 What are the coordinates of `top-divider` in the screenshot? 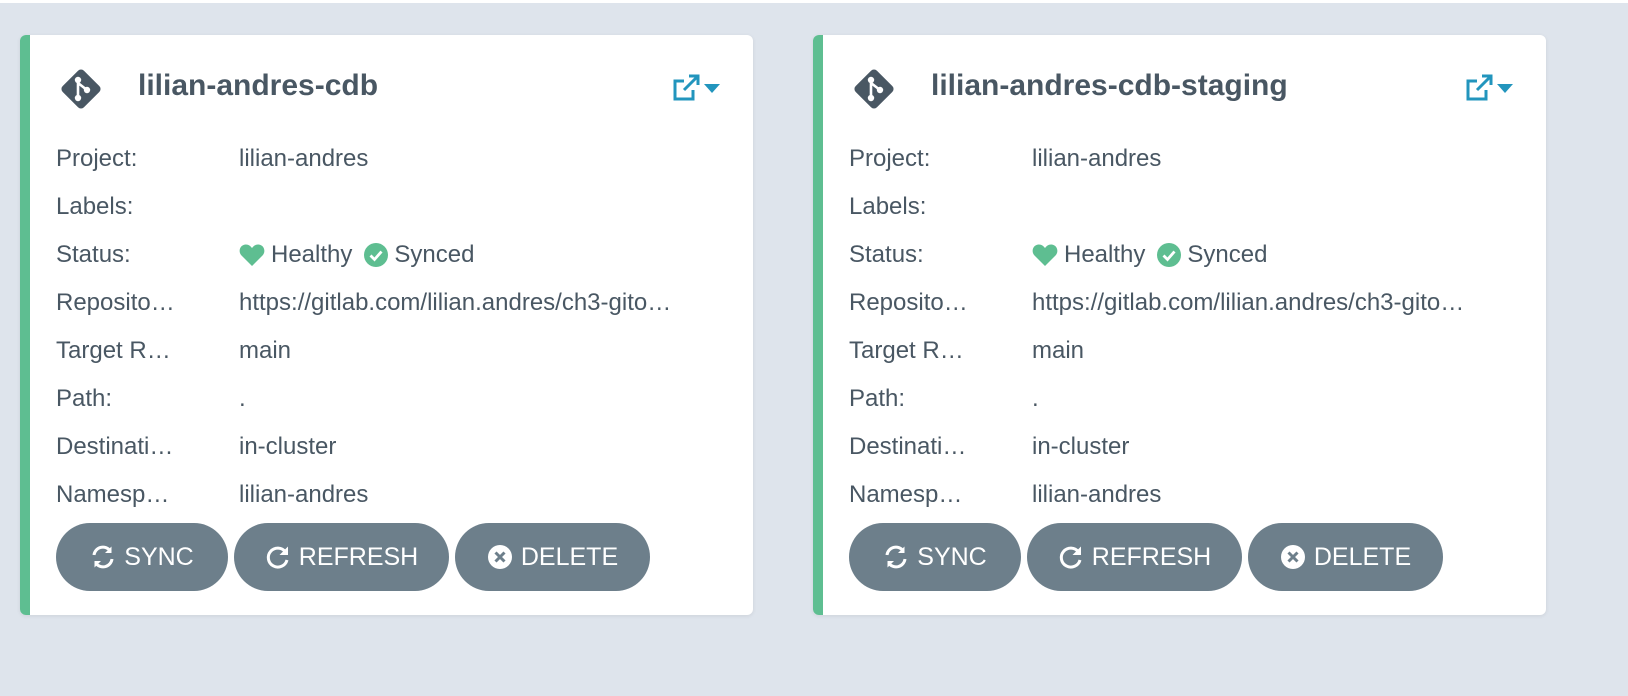 It's located at (814, 1).